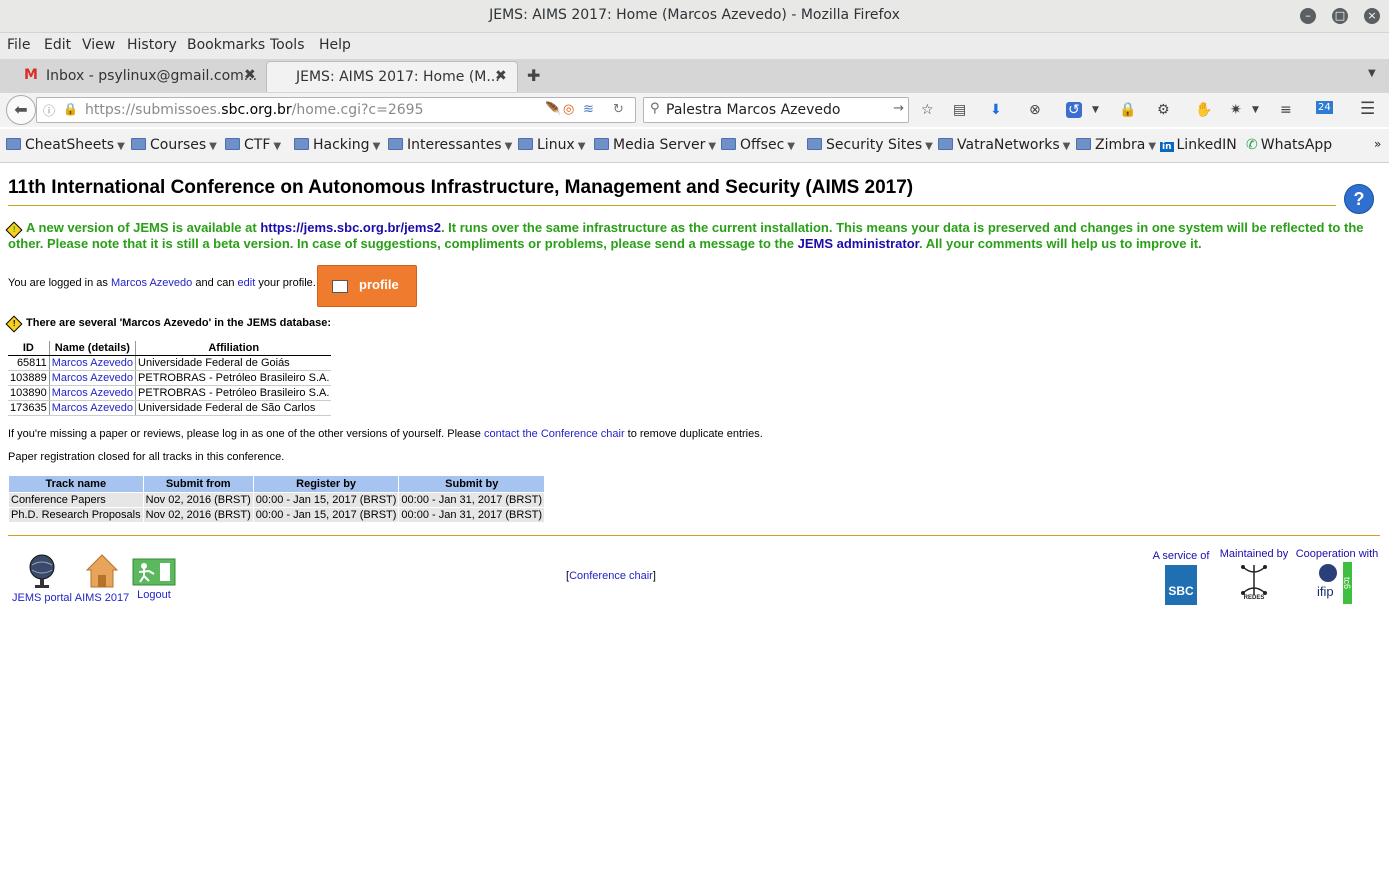 This screenshot has width=1389, height=873. What do you see at coordinates (337, 145) in the screenshot?
I see `bookmark-hacking: Hacking ▼` at bounding box center [337, 145].